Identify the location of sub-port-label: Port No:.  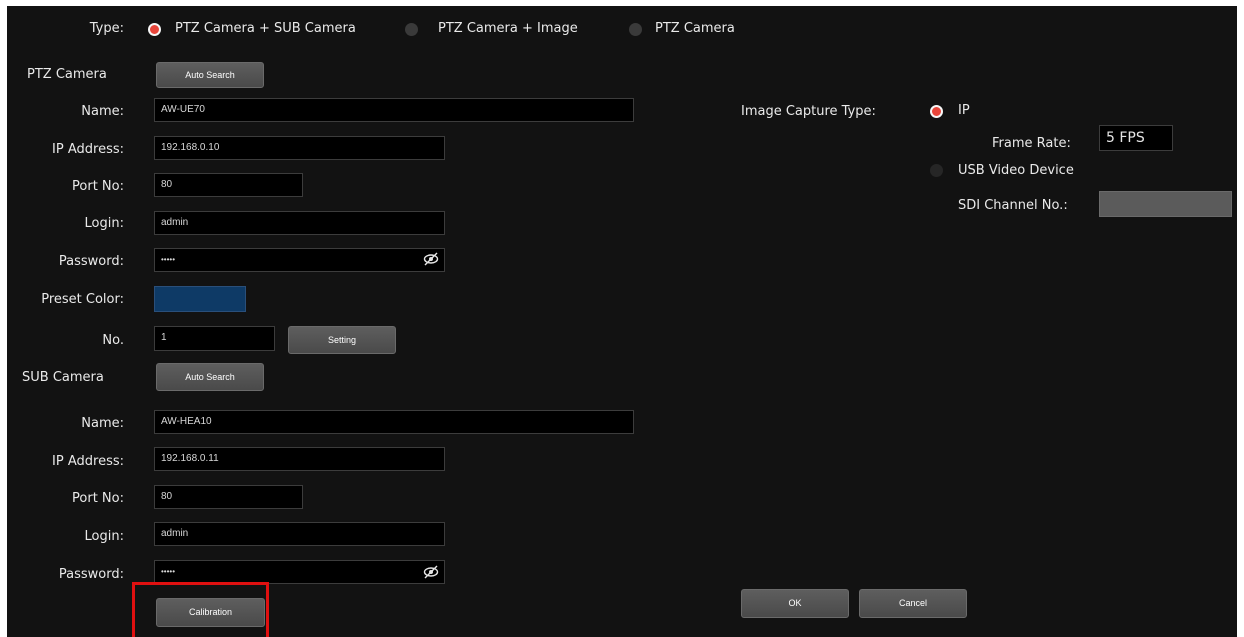
(98, 498).